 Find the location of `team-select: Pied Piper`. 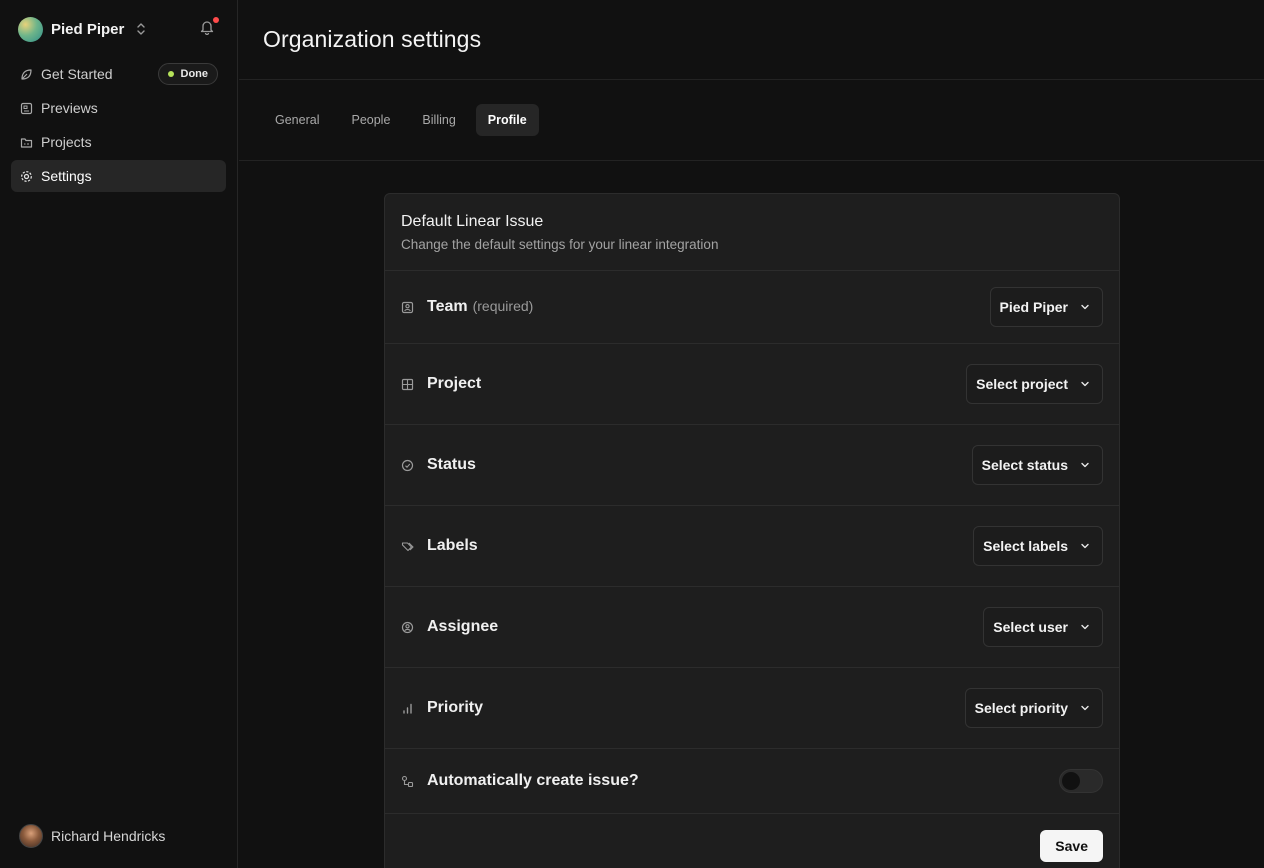

team-select: Pied Piper is located at coordinates (1046, 307).